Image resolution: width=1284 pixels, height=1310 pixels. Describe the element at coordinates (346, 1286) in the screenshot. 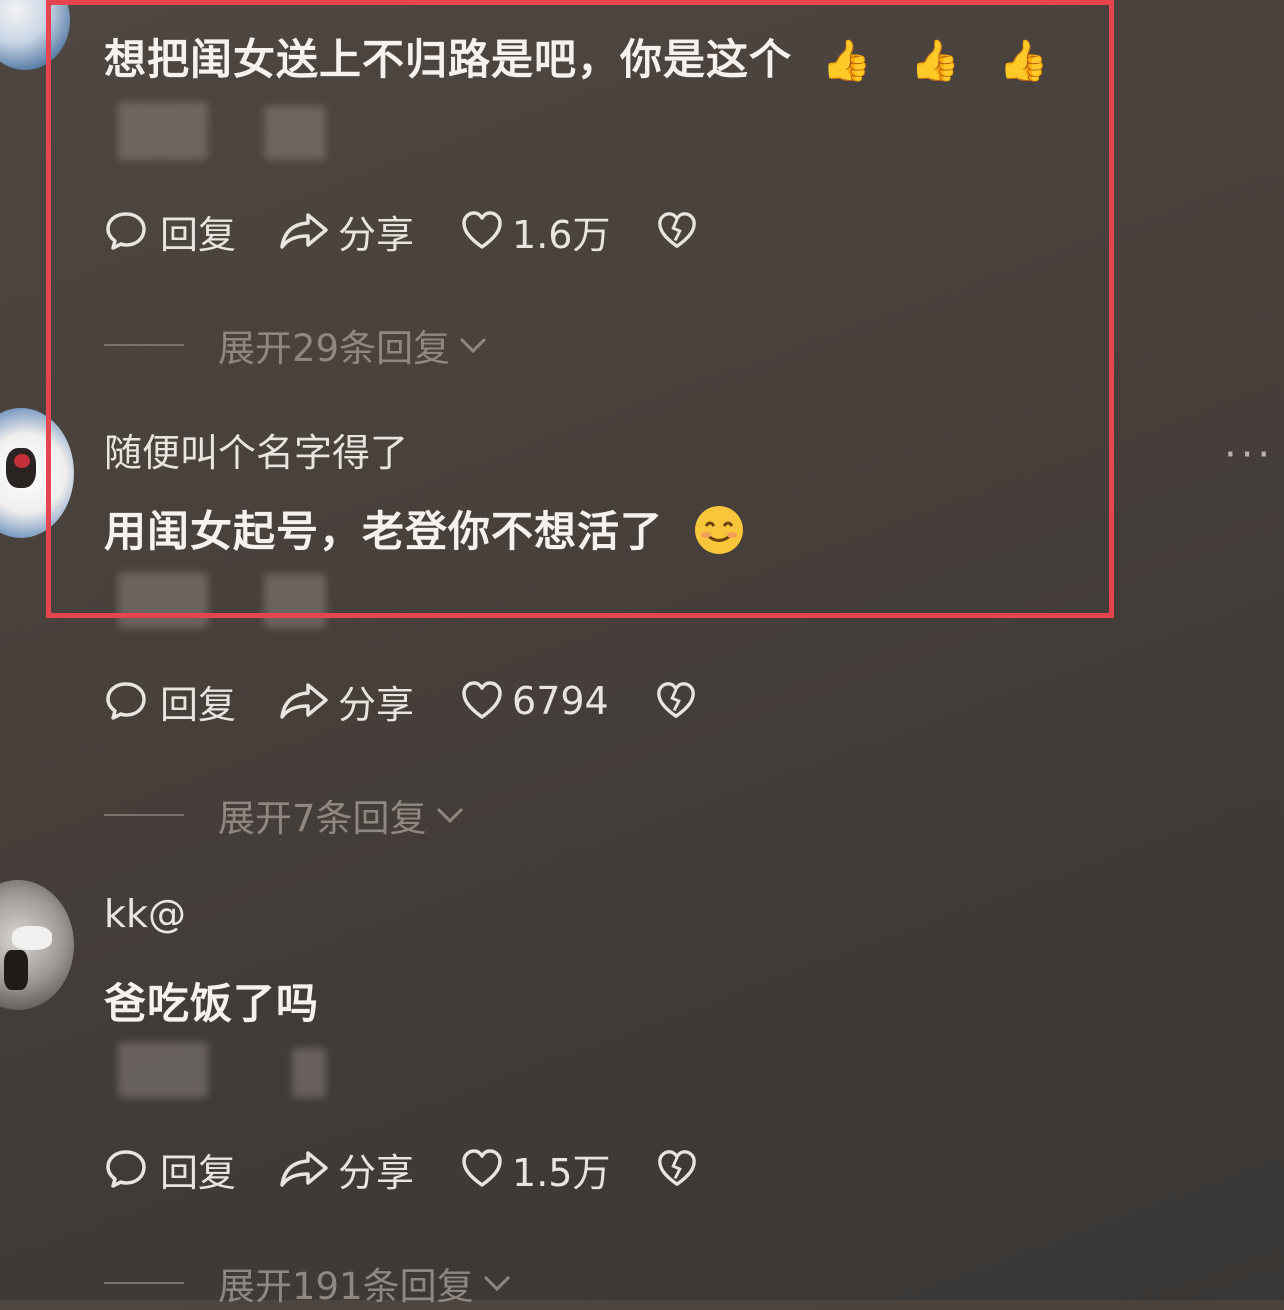

I see `expand-replies-label: 展开191条回复` at that location.